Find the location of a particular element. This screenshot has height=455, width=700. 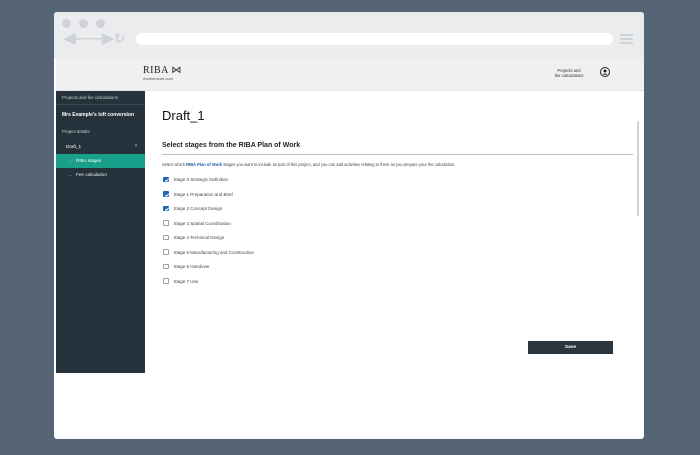

sidebar-item-riba-stages: → RIBA stages is located at coordinates (100, 161).